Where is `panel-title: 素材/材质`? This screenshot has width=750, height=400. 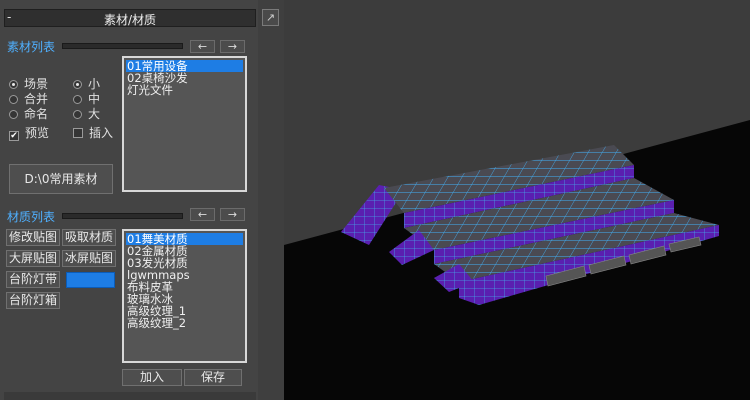
panel-title: 素材/材质 is located at coordinates (130, 20).